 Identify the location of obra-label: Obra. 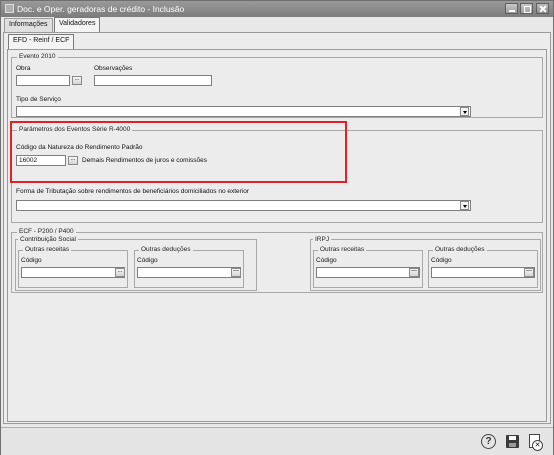
(23, 68).